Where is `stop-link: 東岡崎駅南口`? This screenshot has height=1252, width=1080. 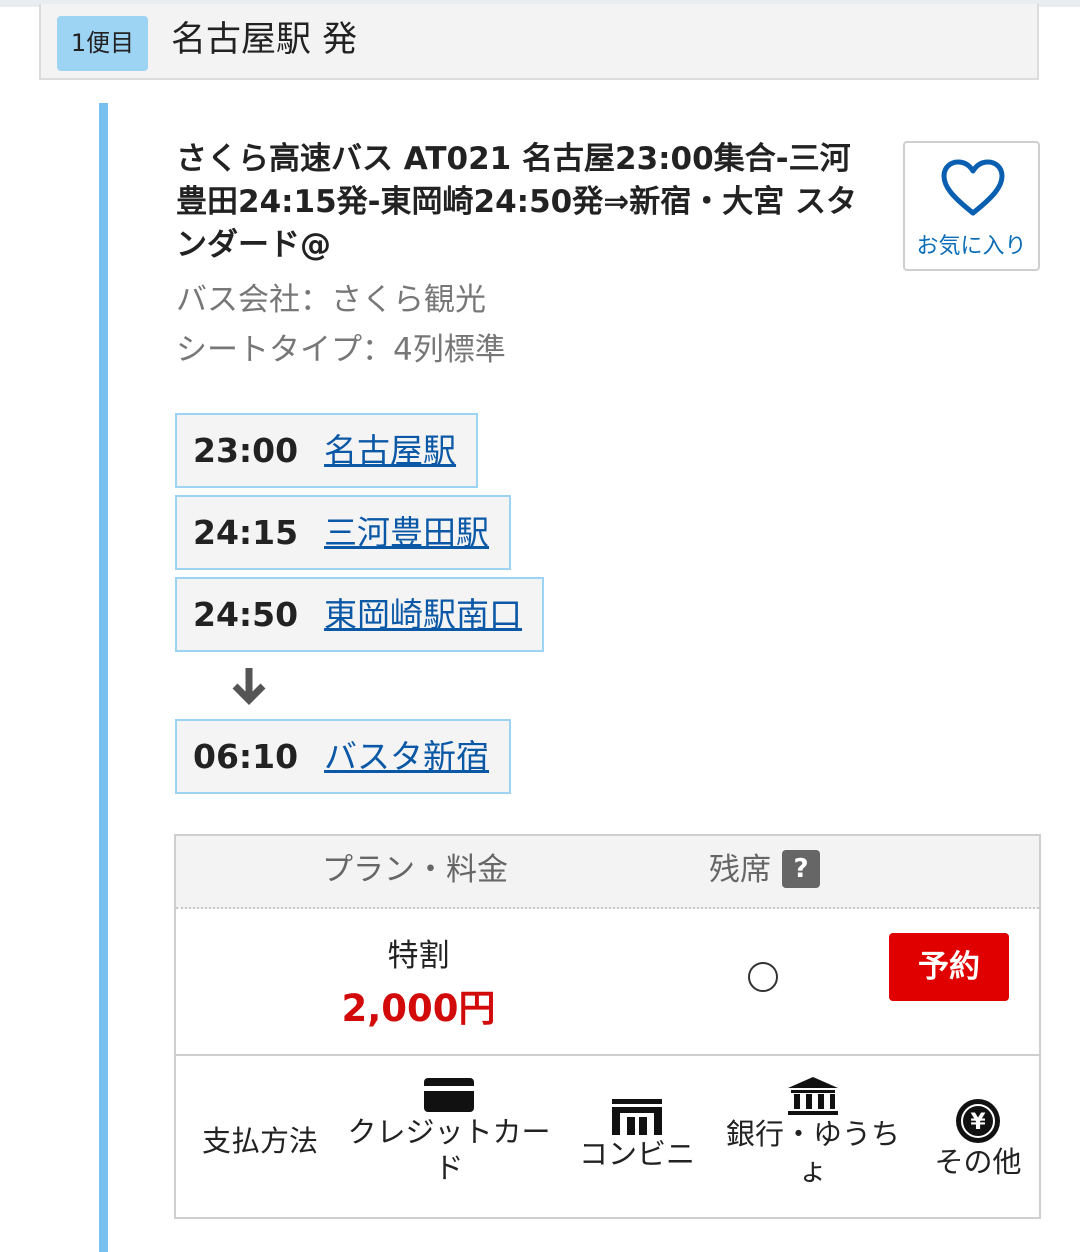 stop-link: 東岡崎駅南口 is located at coordinates (423, 614).